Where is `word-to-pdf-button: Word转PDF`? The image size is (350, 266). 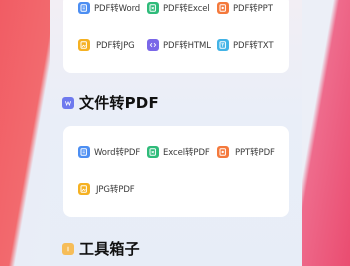
word-to-pdf-button: Word转PDF is located at coordinates (109, 152).